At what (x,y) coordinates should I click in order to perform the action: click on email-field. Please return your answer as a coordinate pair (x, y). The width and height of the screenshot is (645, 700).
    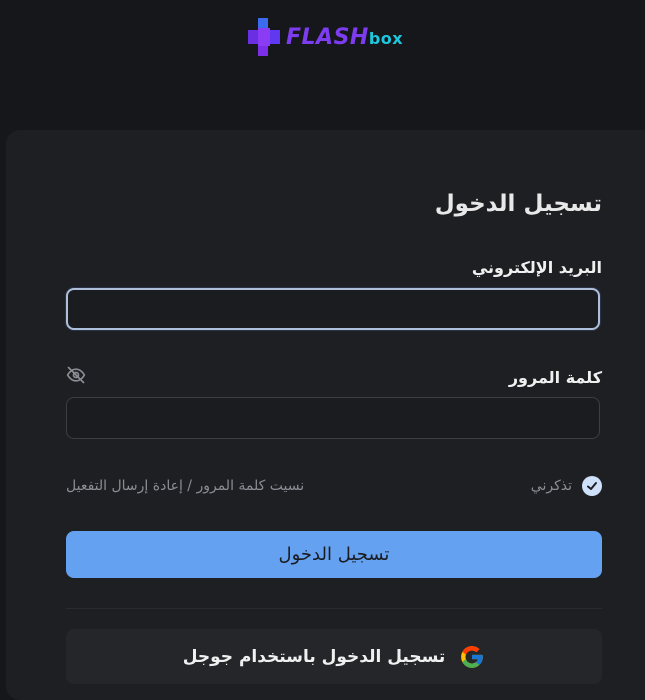
    Looking at the image, I should click on (333, 309).